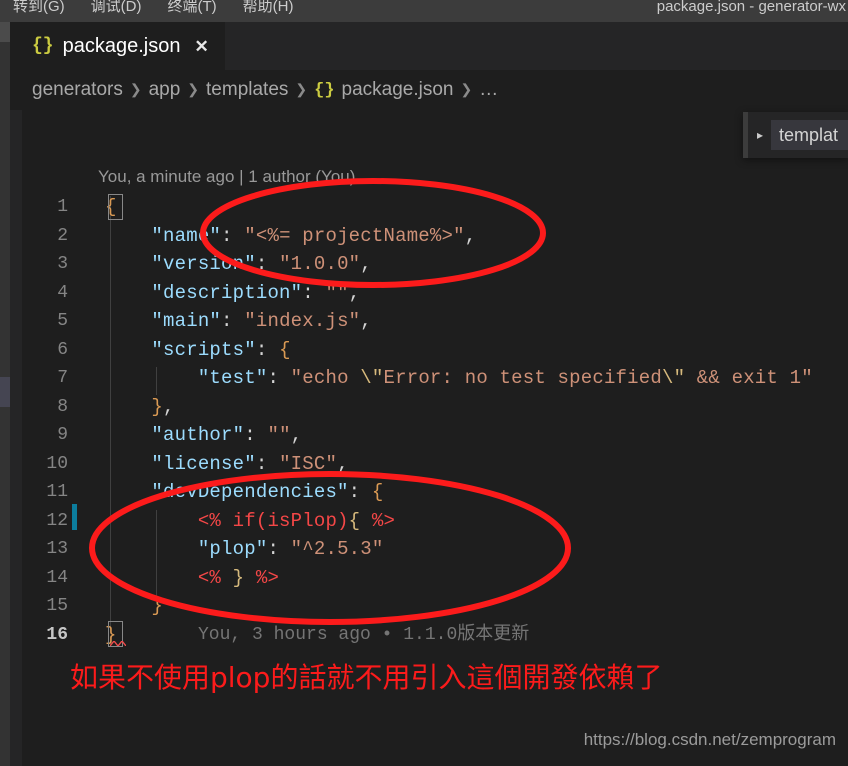 This screenshot has width=848, height=766. Describe the element at coordinates (238, 577) in the screenshot. I see `line-content: <% } %>` at that location.